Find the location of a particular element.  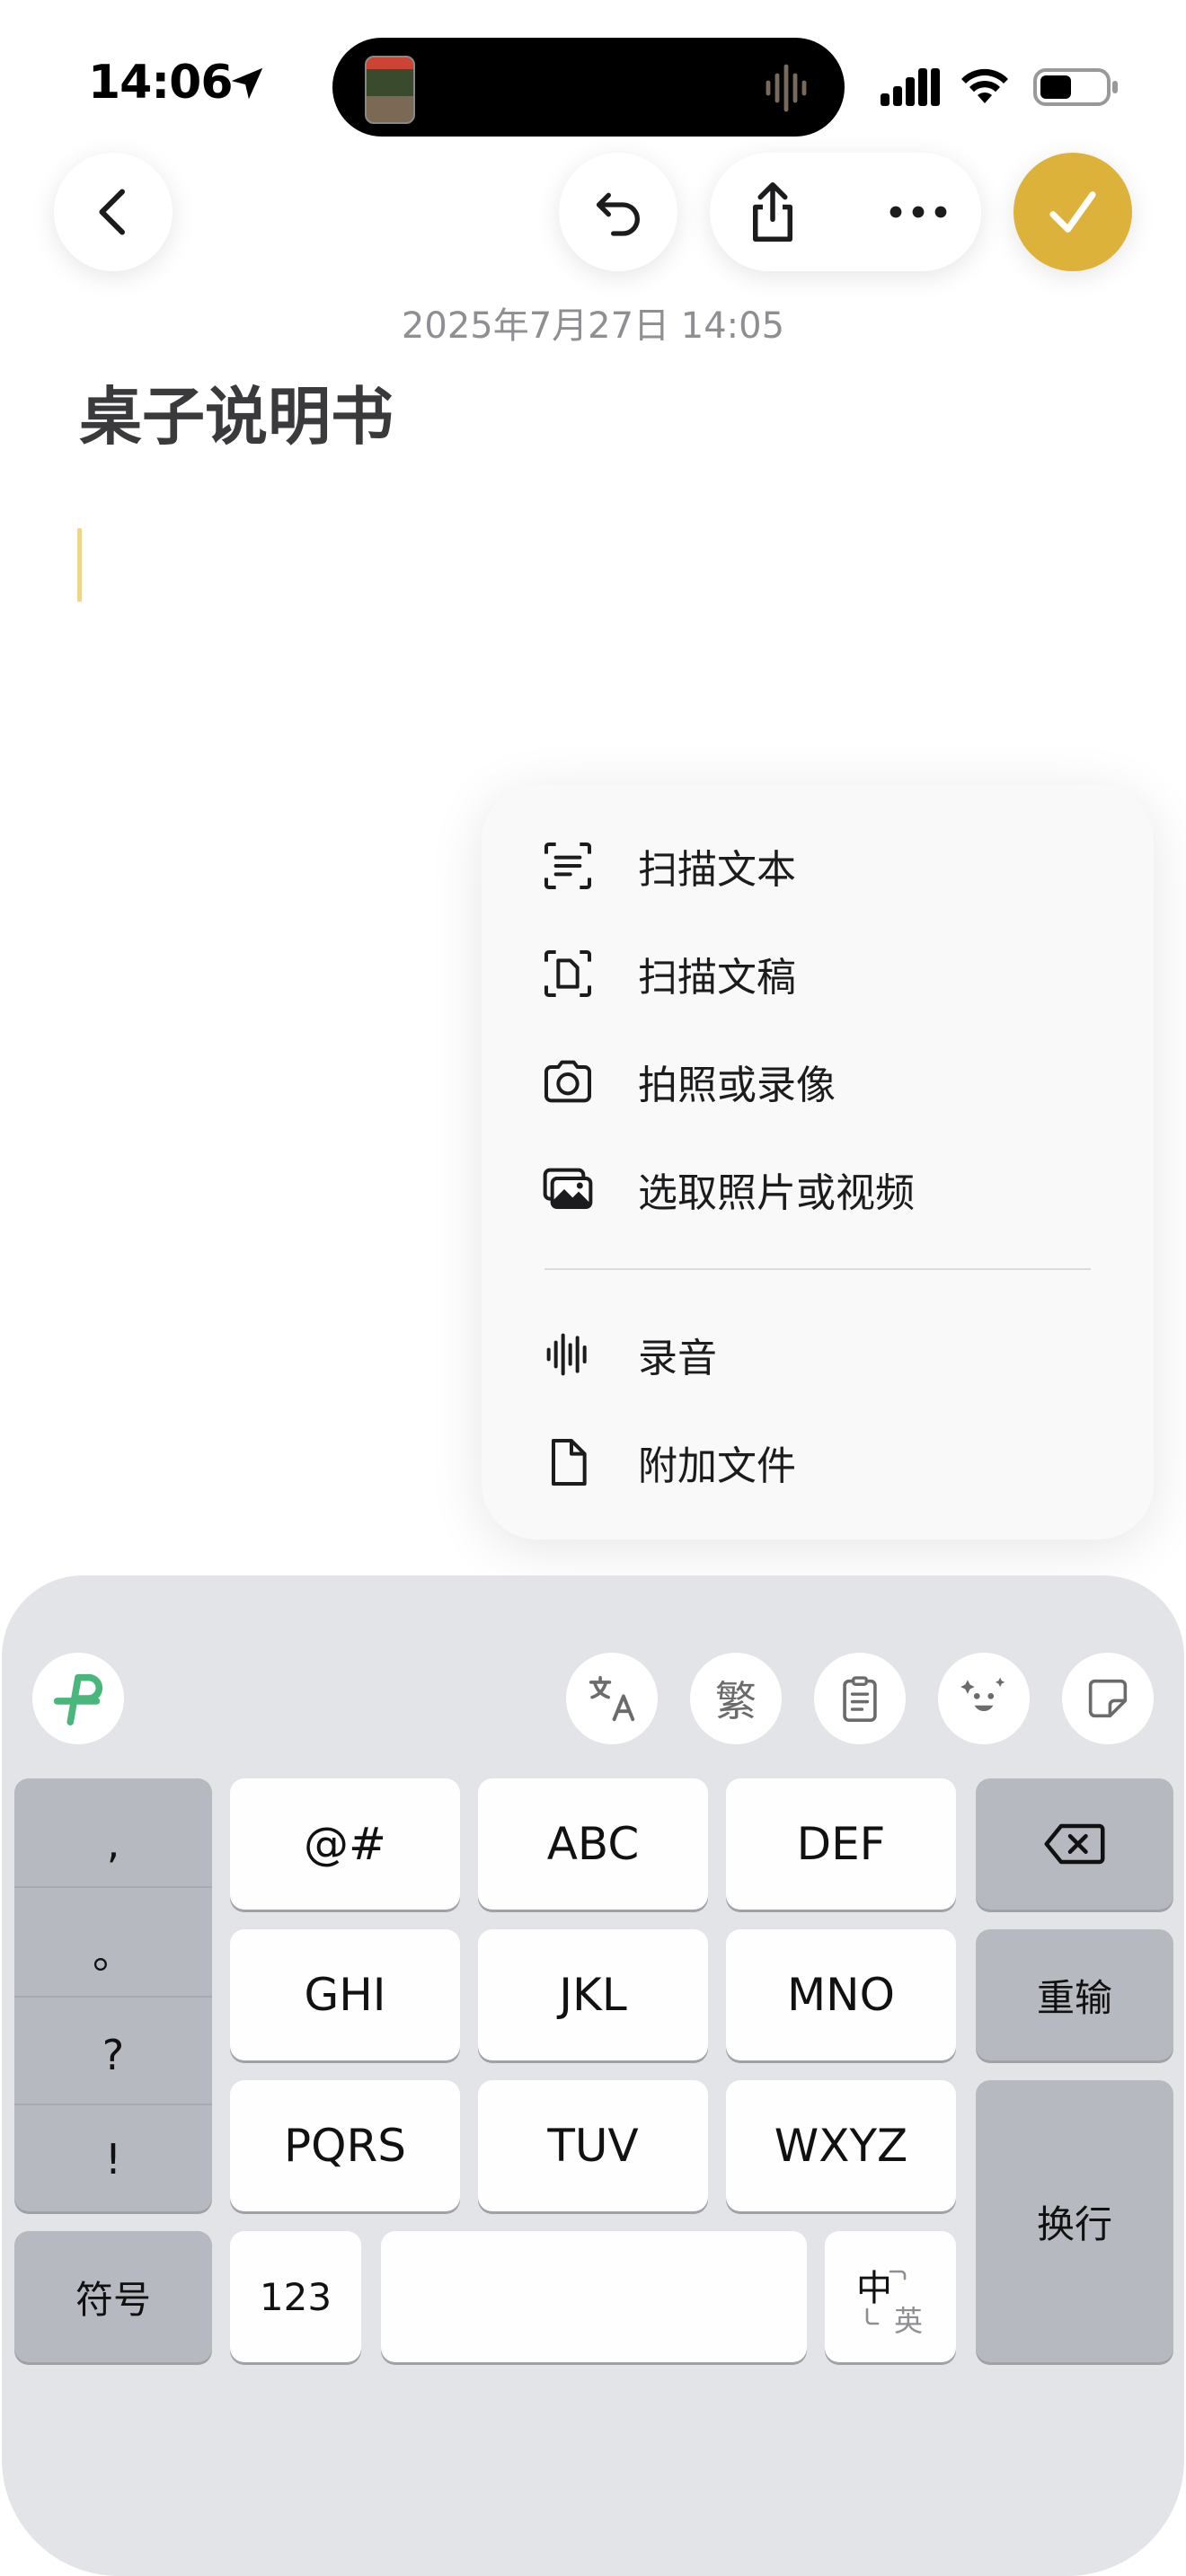

traditional-chinese-label: 繁 is located at coordinates (736, 1701).